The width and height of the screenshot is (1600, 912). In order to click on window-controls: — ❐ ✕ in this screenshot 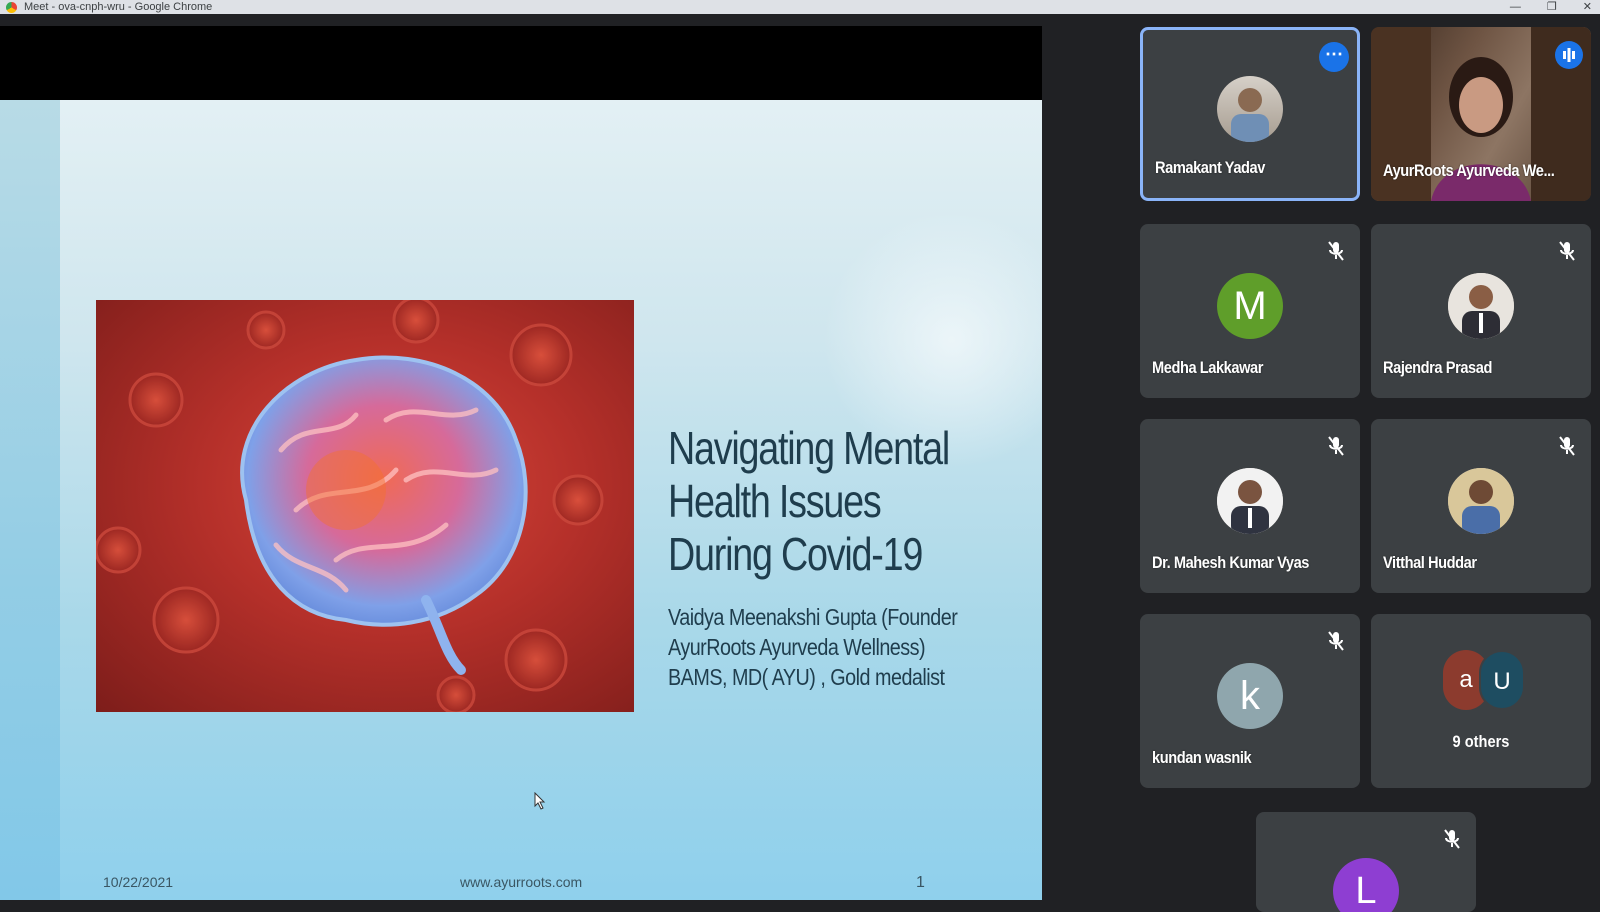, I will do `click(1551, 7)`.